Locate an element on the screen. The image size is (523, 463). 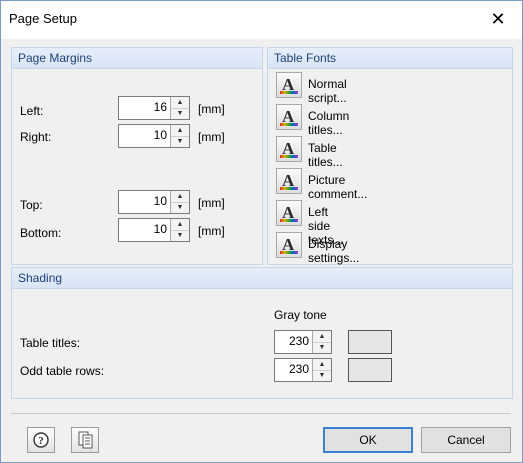
left-margin-label: Left: is located at coordinates (32, 111).